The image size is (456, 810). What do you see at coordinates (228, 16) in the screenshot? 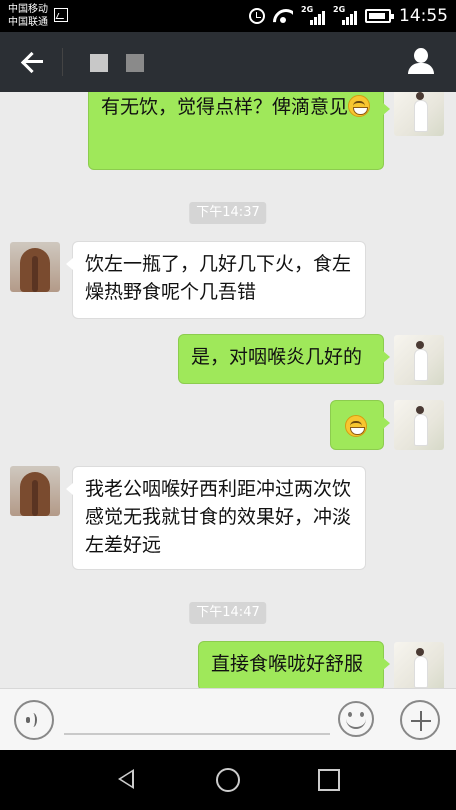
I see `status-bar: 中国移动 中国联通 2G 2G 14:55` at bounding box center [228, 16].